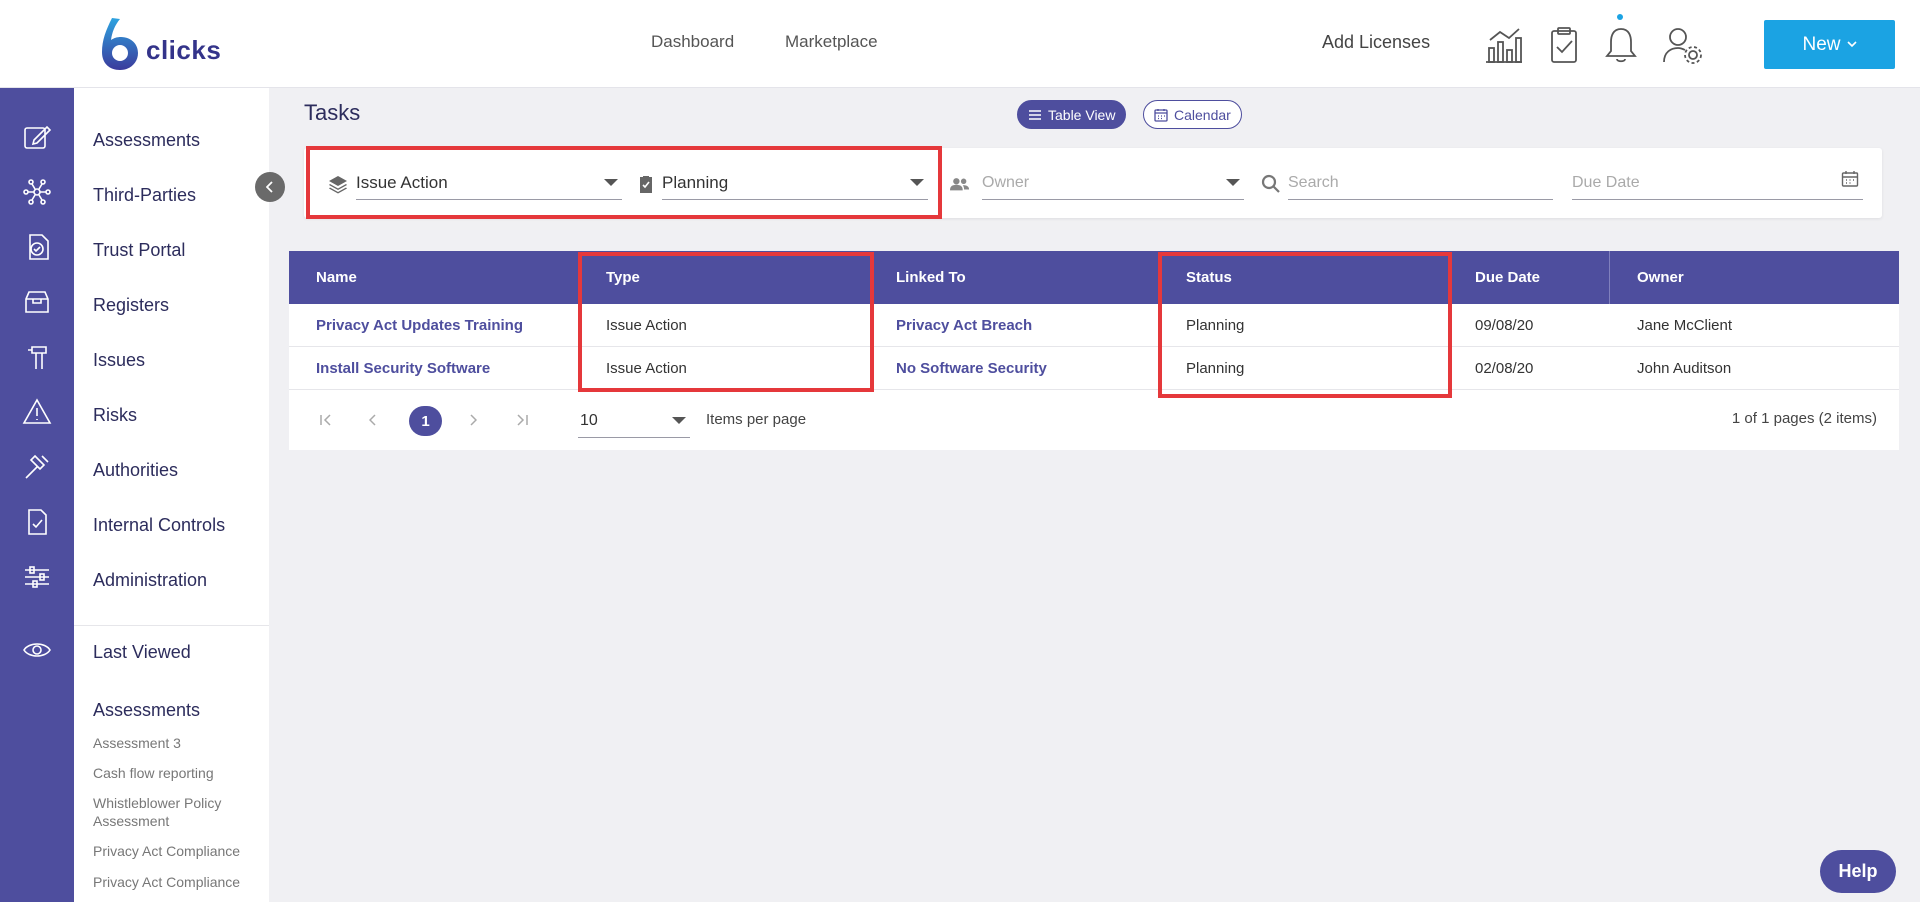  I want to click on col-header-due: Due Date, so click(1507, 277).